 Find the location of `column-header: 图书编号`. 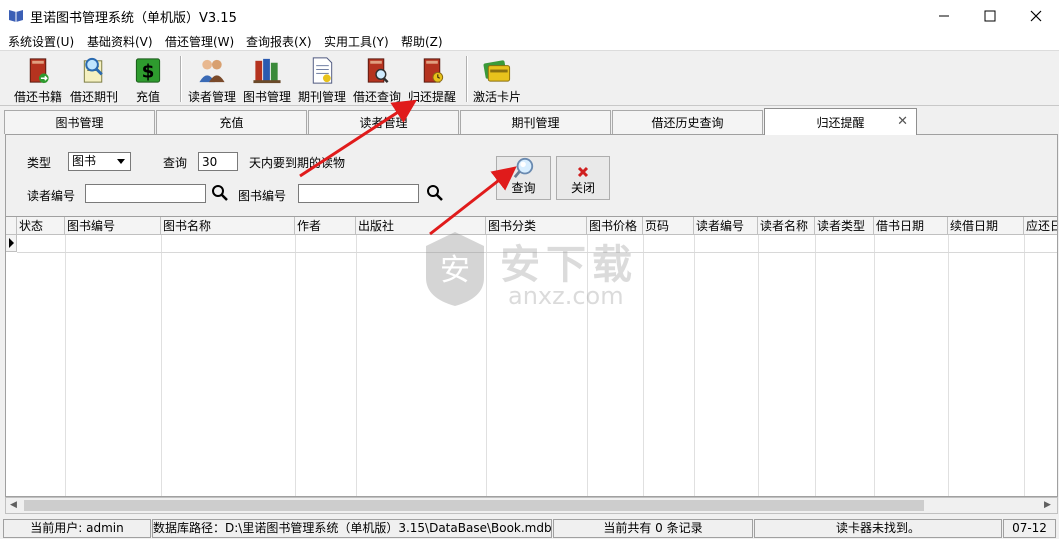

column-header: 图书编号 is located at coordinates (113, 226).